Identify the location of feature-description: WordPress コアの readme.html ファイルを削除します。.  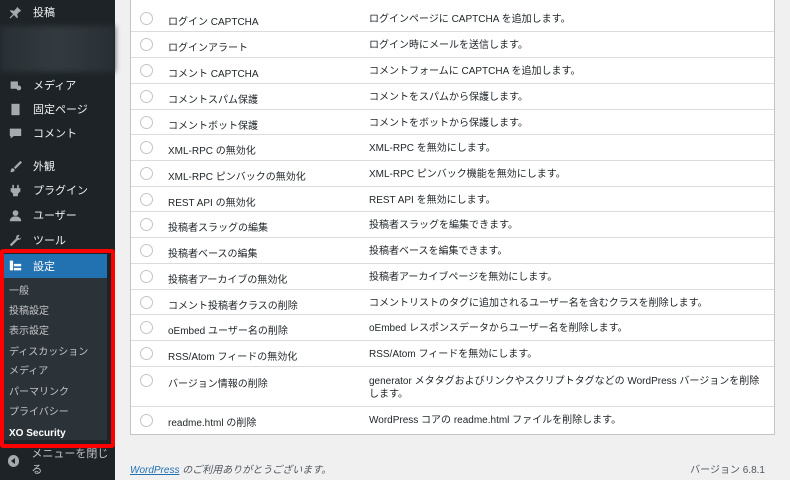
(495, 420).